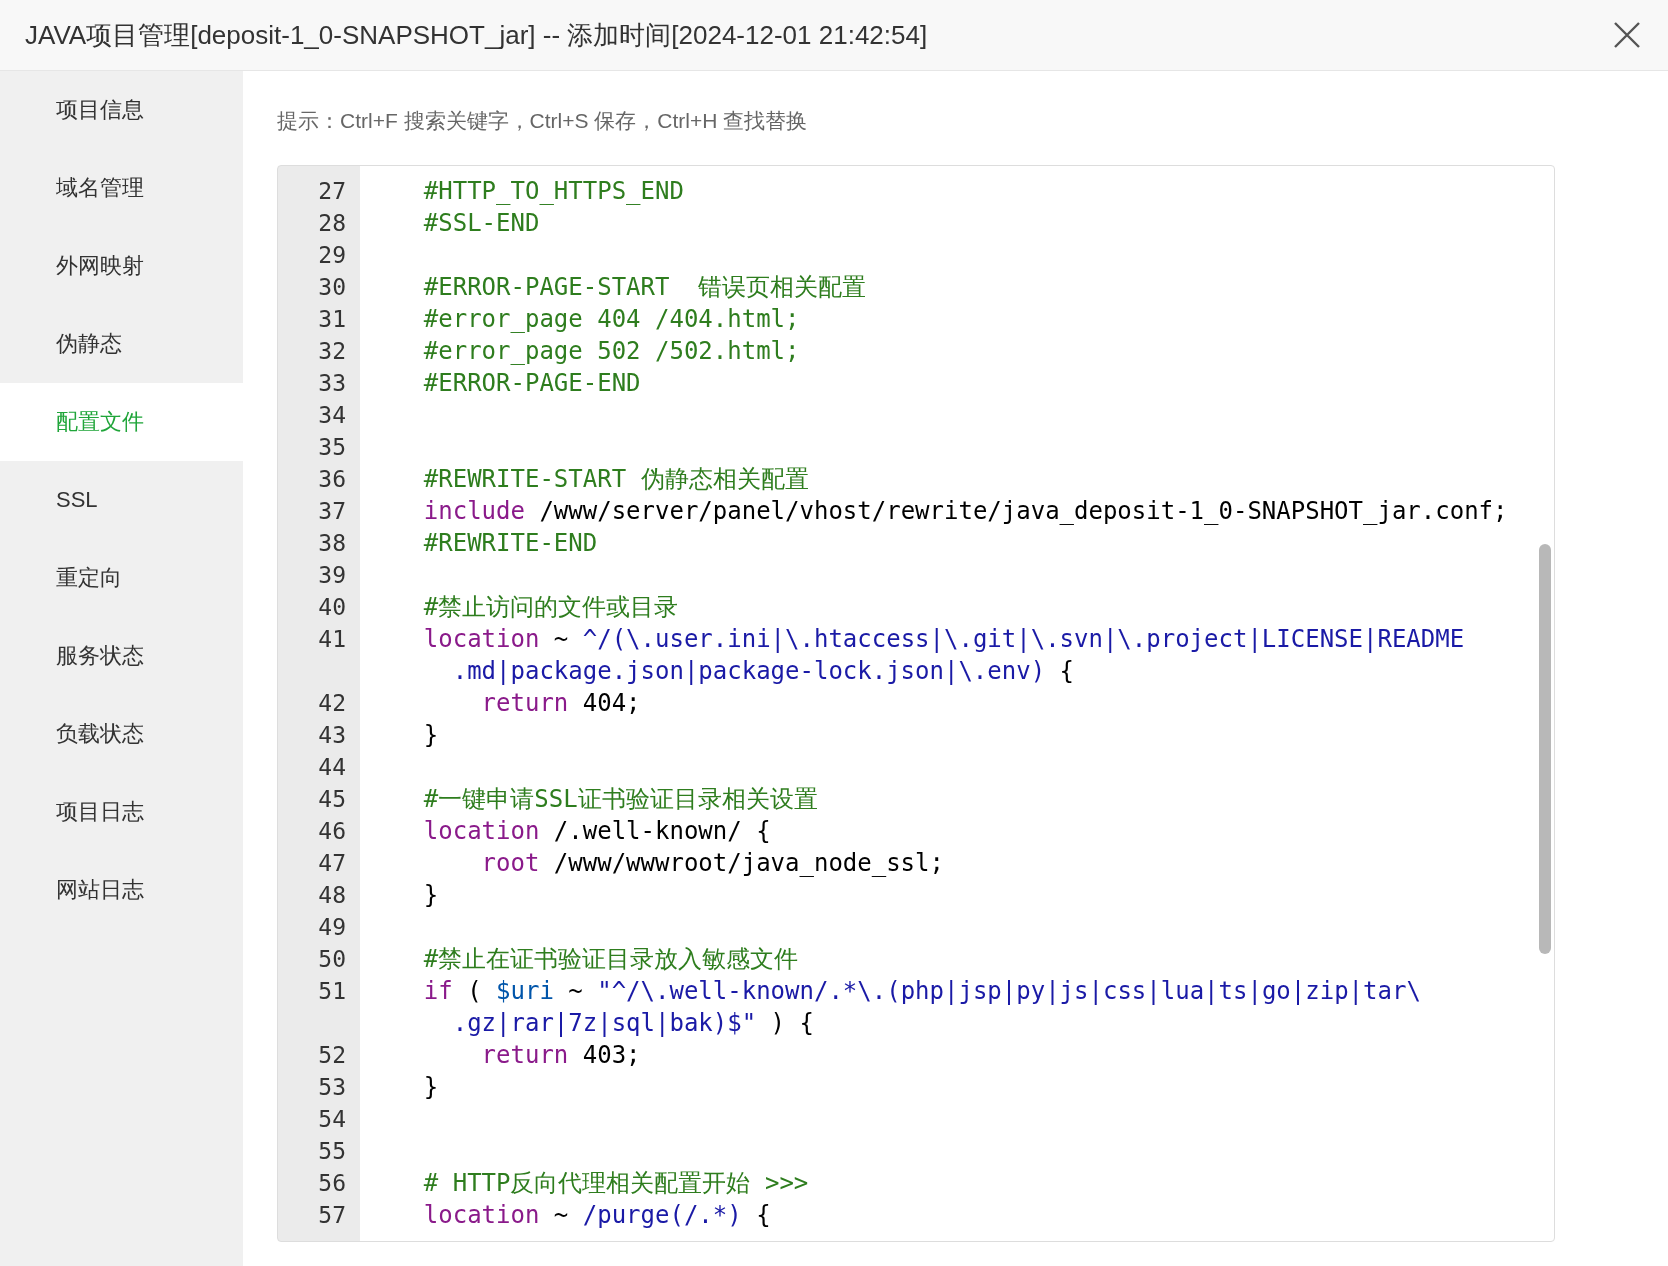  What do you see at coordinates (632, 1023) in the screenshot?
I see `code-line: .gz|rar|7z|sql|bak)$" ) {` at bounding box center [632, 1023].